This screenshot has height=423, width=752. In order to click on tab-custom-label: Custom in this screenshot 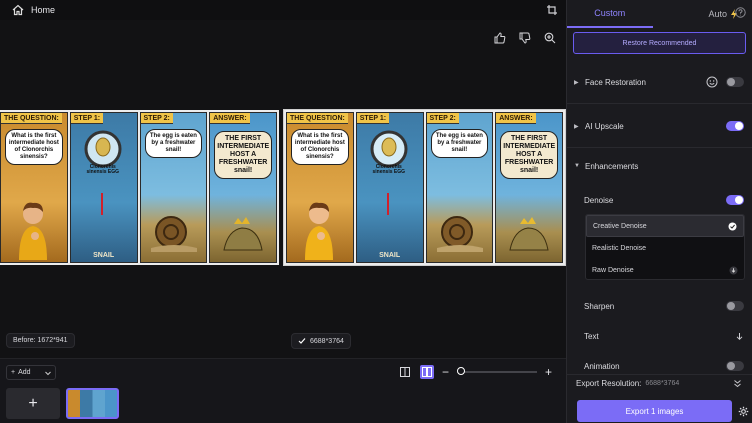, I will do `click(610, 13)`.